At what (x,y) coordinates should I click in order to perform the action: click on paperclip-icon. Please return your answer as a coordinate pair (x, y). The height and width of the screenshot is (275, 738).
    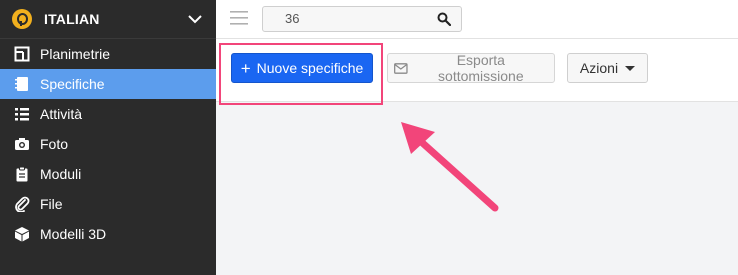
    Looking at the image, I should click on (22, 204).